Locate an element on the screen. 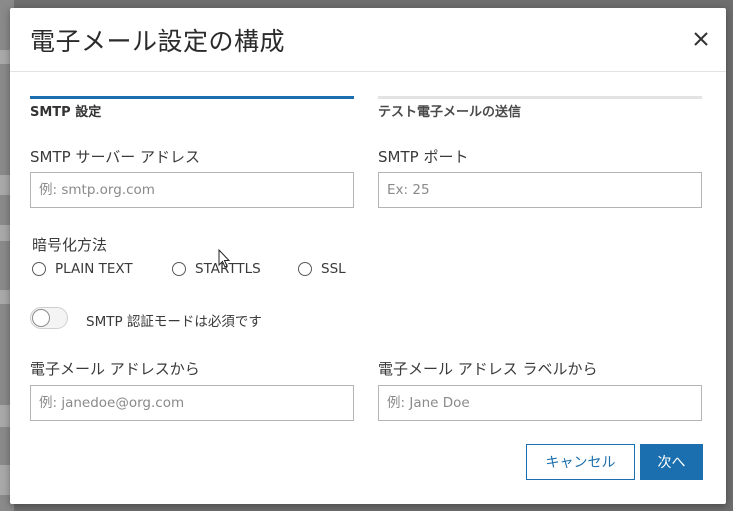 The height and width of the screenshot is (511, 733). from-address-label: 電子メール アドレスから is located at coordinates (115, 369).